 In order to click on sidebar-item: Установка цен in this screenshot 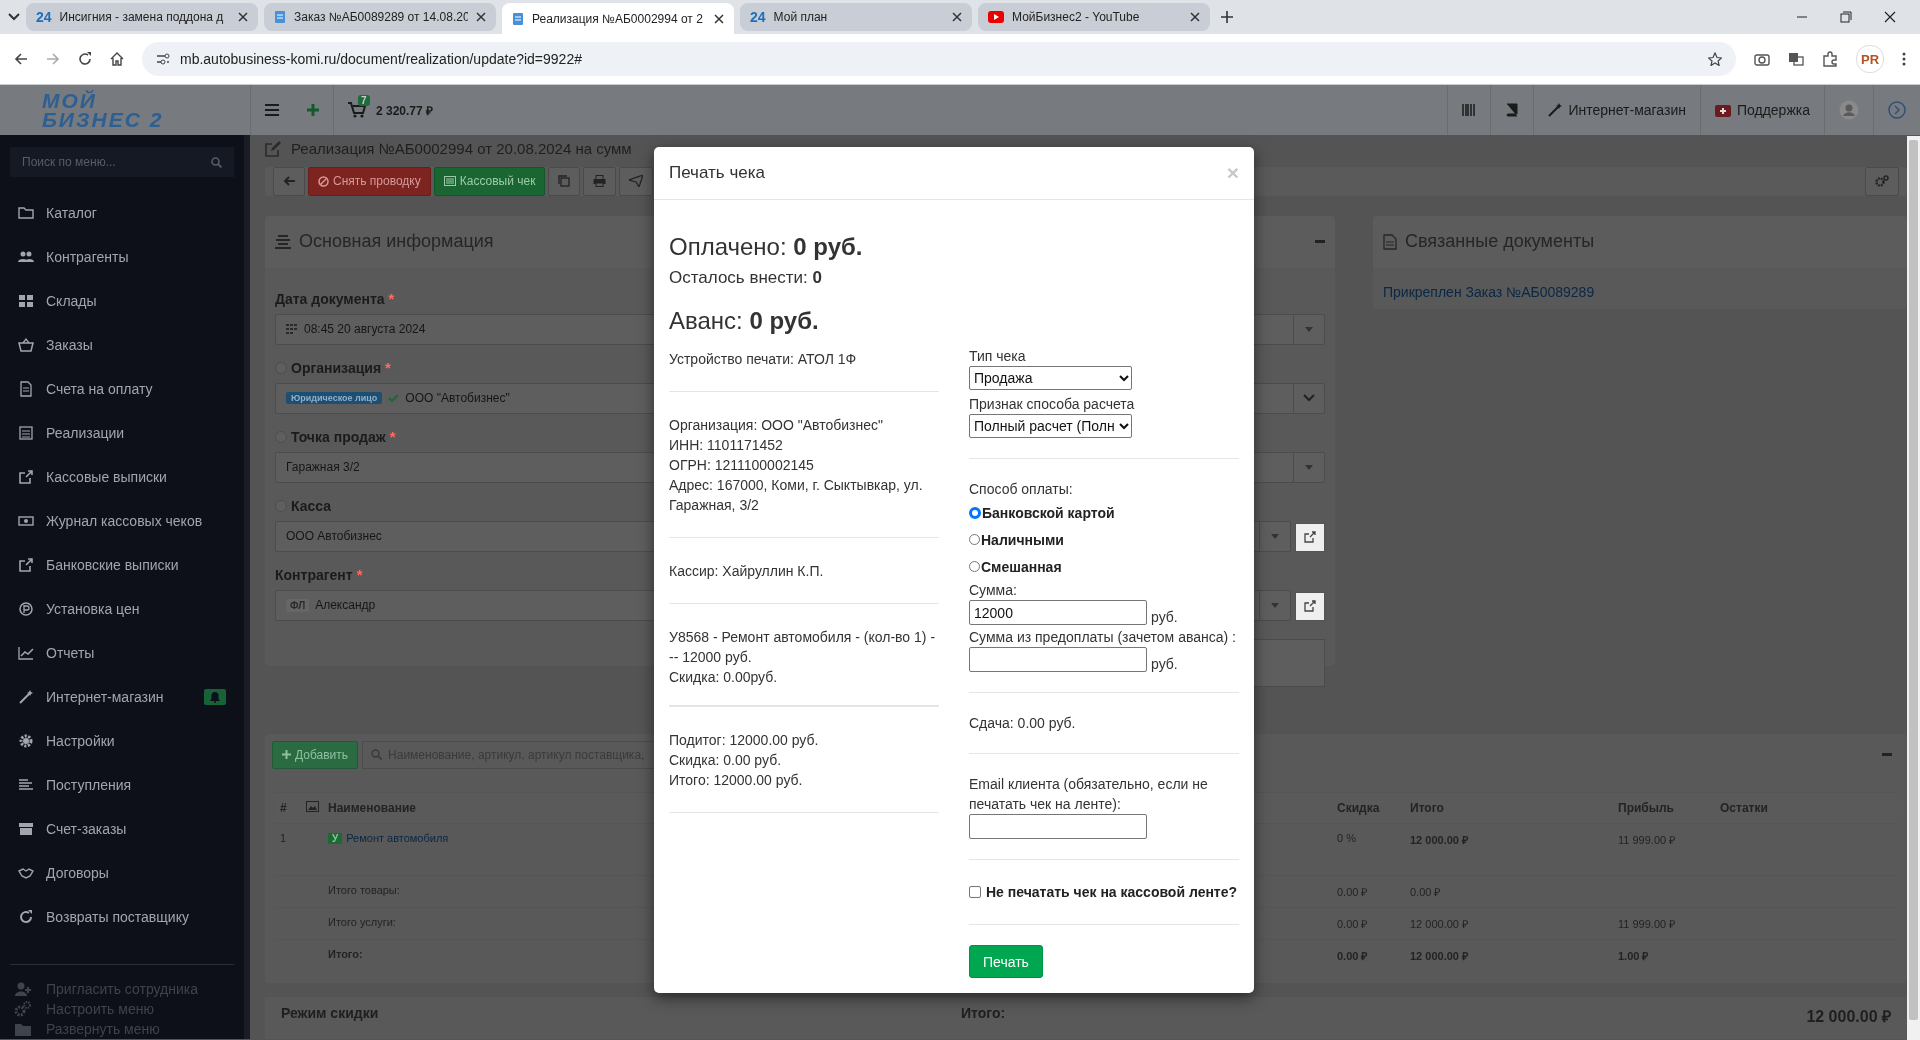, I will do `click(122, 609)`.